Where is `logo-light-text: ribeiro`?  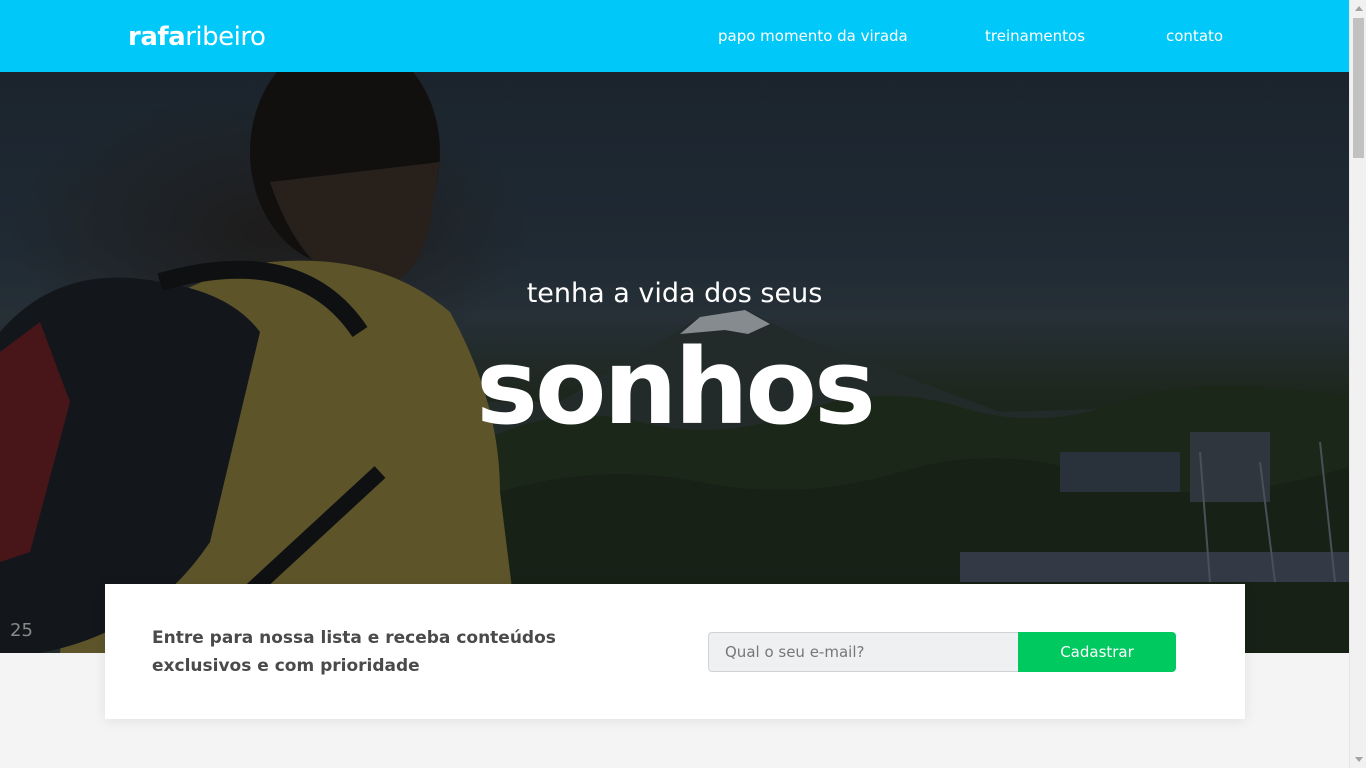 logo-light-text: ribeiro is located at coordinates (225, 37).